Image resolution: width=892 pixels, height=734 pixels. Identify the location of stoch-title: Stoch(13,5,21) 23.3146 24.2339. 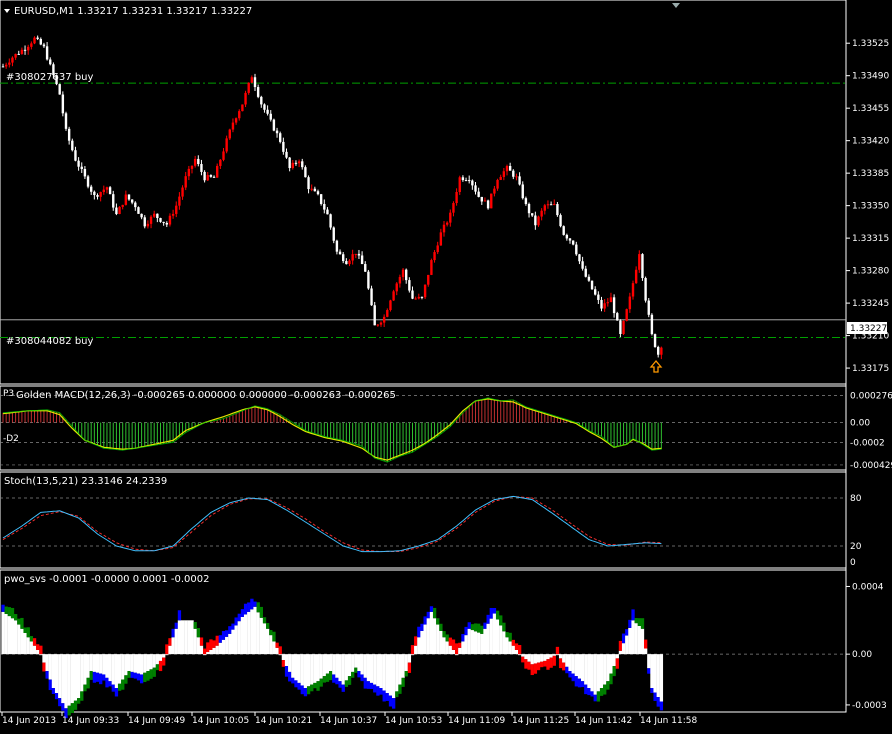
(85, 481).